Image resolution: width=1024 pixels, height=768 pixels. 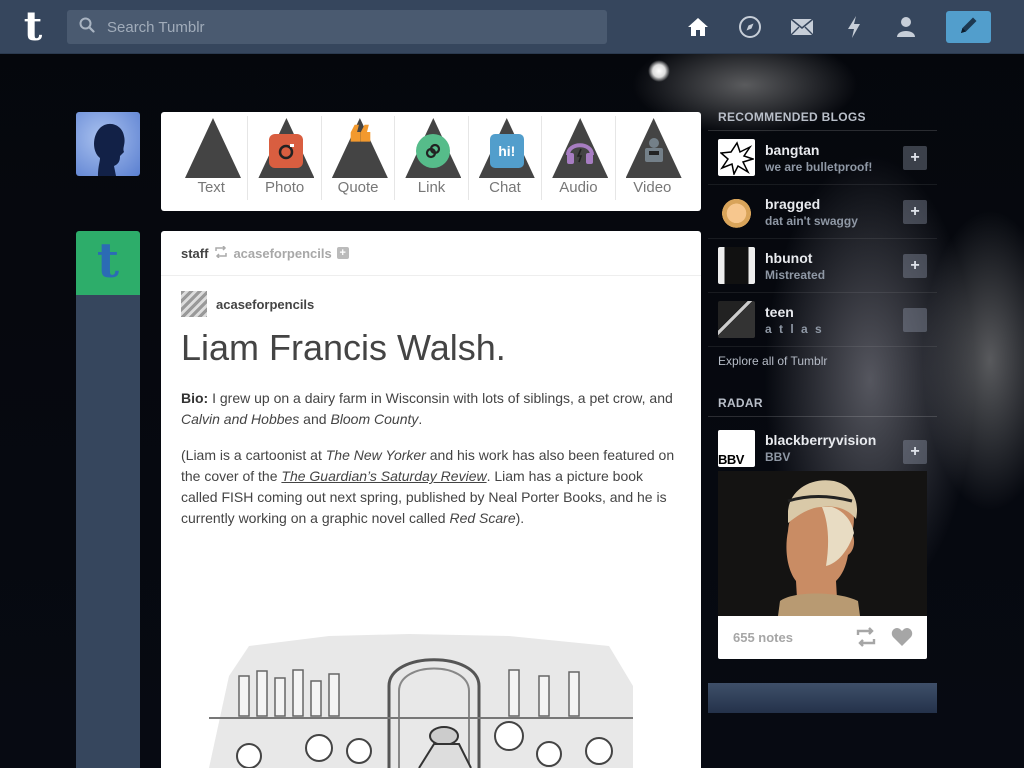 What do you see at coordinates (285, 187) in the screenshot?
I see `post-type-label: Photo` at bounding box center [285, 187].